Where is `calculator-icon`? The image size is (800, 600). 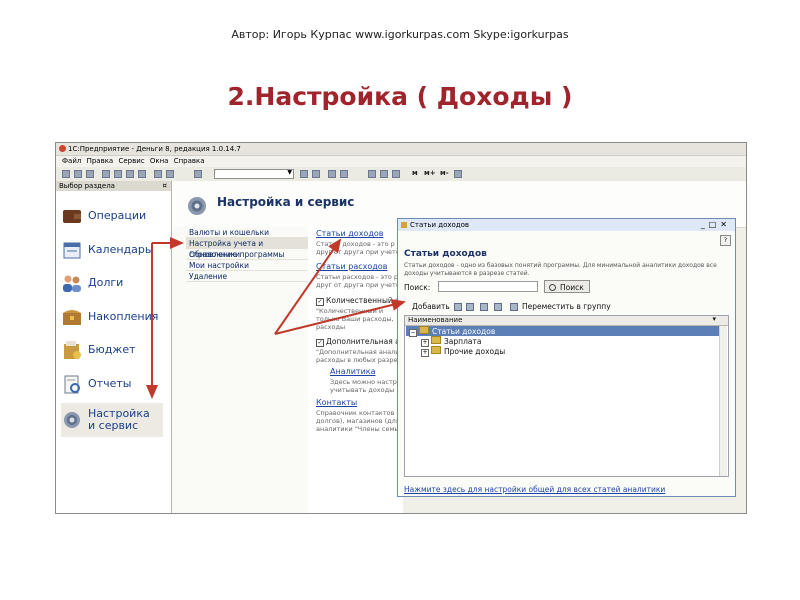 calculator-icon is located at coordinates (372, 174).